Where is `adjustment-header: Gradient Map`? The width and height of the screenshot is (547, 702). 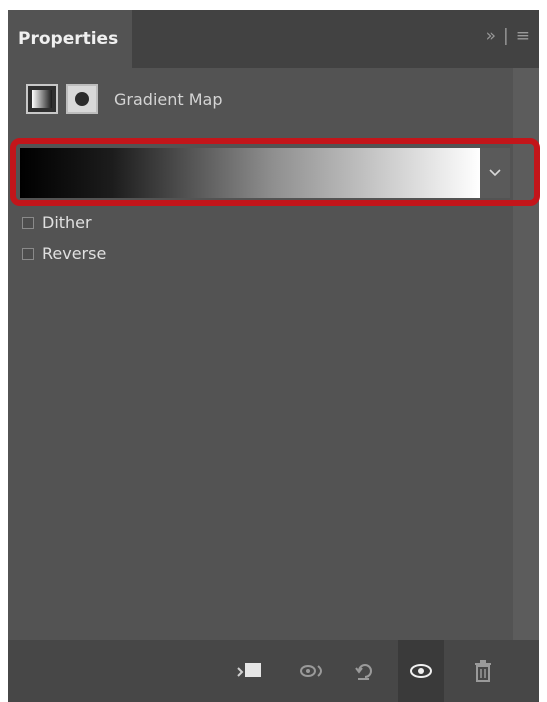
adjustment-header: Gradient Map is located at coordinates (124, 99).